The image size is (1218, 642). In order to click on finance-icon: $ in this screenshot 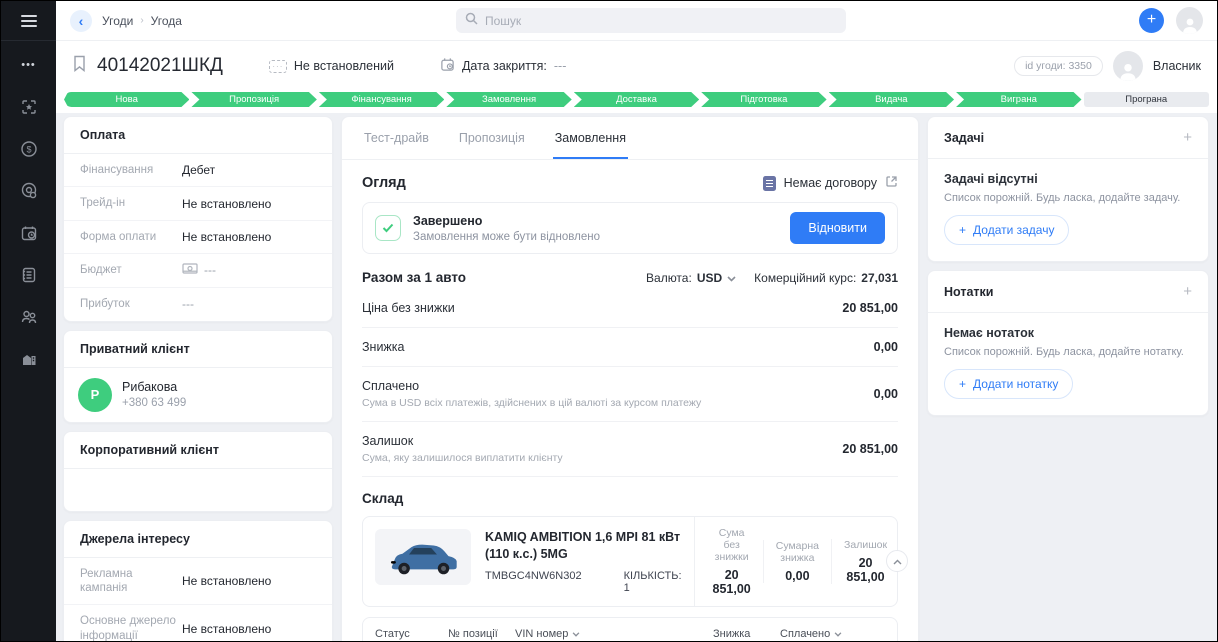, I will do `click(29, 149)`.